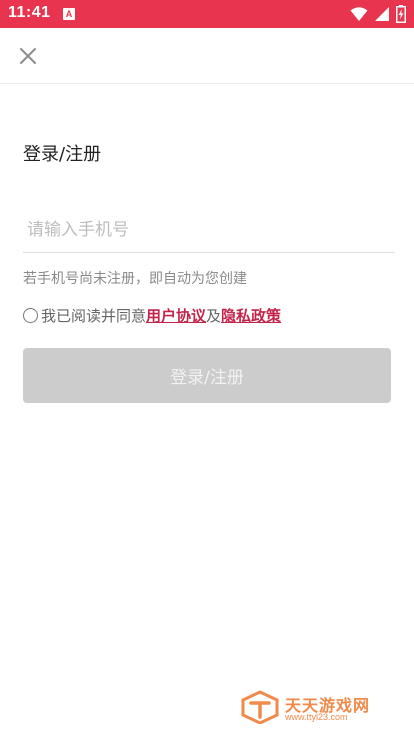 The image size is (414, 736). Describe the element at coordinates (207, 375) in the screenshot. I see `login-register-button: 登录/注册` at that location.